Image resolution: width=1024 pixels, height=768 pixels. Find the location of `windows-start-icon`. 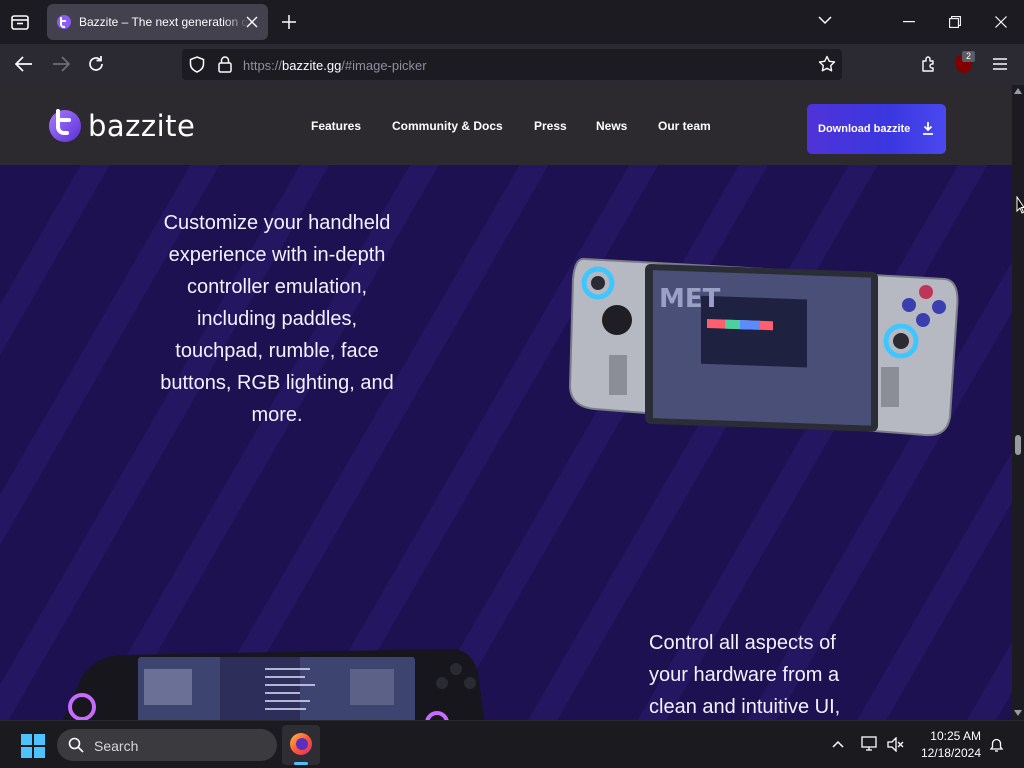

windows-start-icon is located at coordinates (33, 746).